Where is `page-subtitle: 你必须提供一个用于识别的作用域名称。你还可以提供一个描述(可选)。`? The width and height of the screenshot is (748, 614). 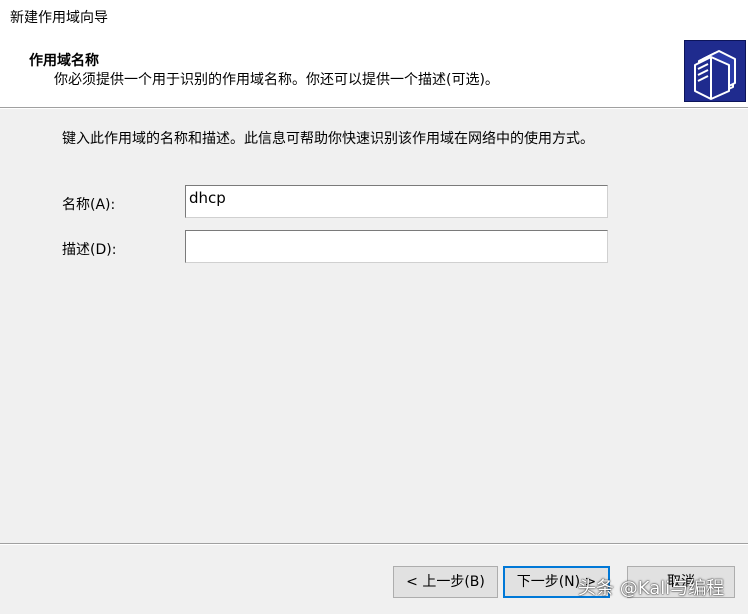 page-subtitle: 你必须提供一个用于识别的作用域名称。你还可以提供一个描述(可选)。 is located at coordinates (276, 80).